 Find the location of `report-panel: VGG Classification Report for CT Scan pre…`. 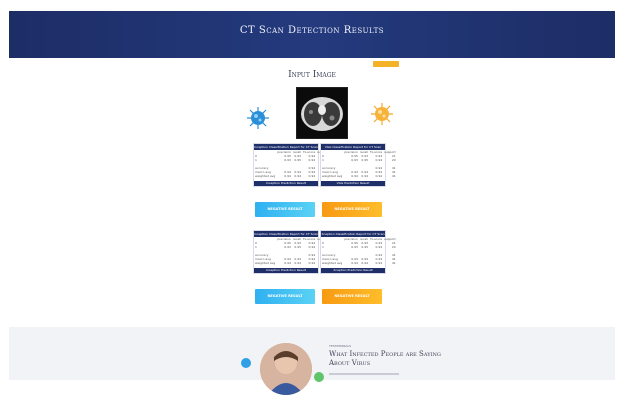

report-panel: VGG Classification Report for CT Scan pre… is located at coordinates (358, 165).